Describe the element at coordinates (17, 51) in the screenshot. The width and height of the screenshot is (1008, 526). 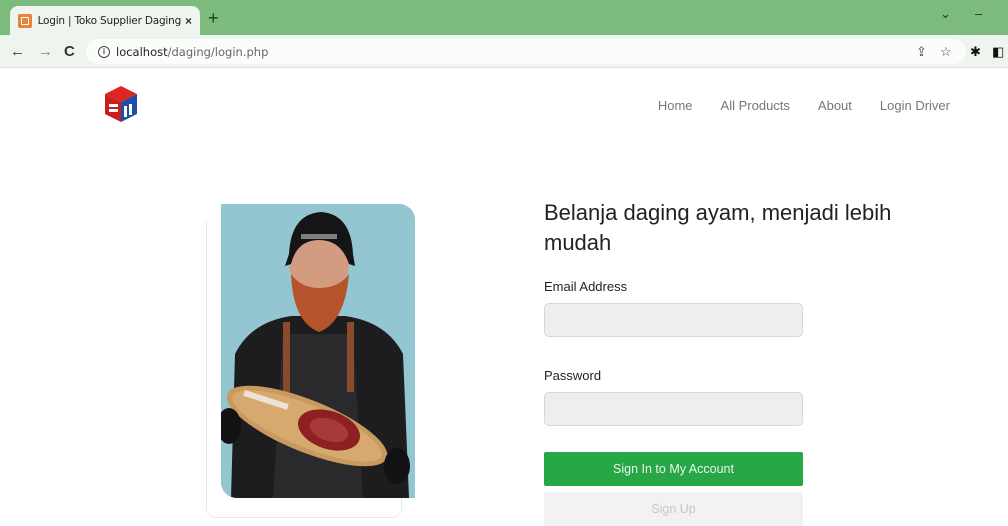
I see `back-icon: ←` at that location.